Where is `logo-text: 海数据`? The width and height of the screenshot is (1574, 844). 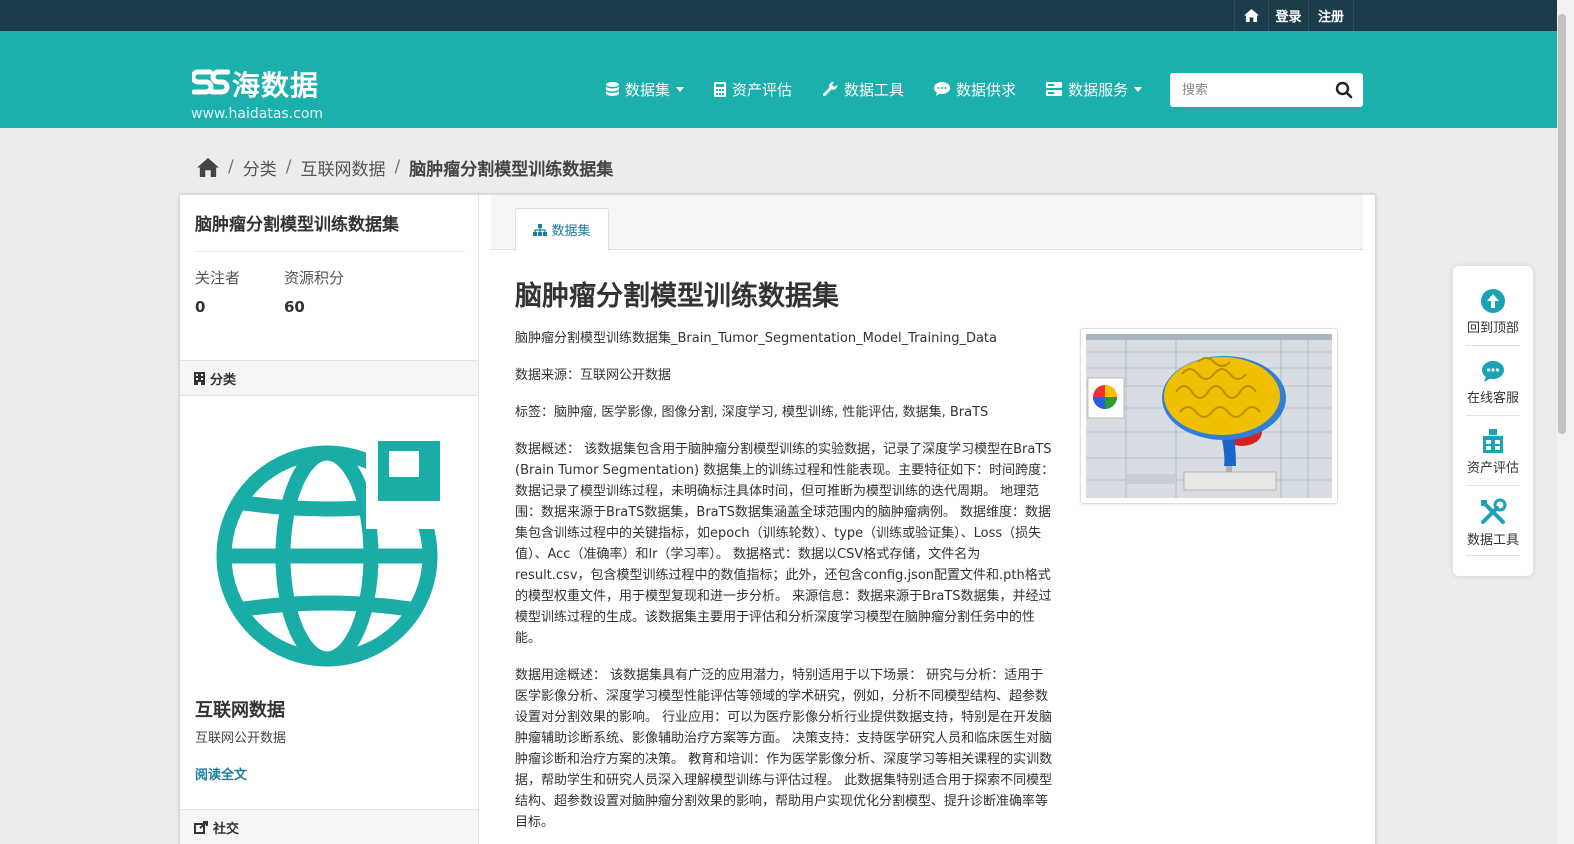
logo-text: 海数据 is located at coordinates (276, 85).